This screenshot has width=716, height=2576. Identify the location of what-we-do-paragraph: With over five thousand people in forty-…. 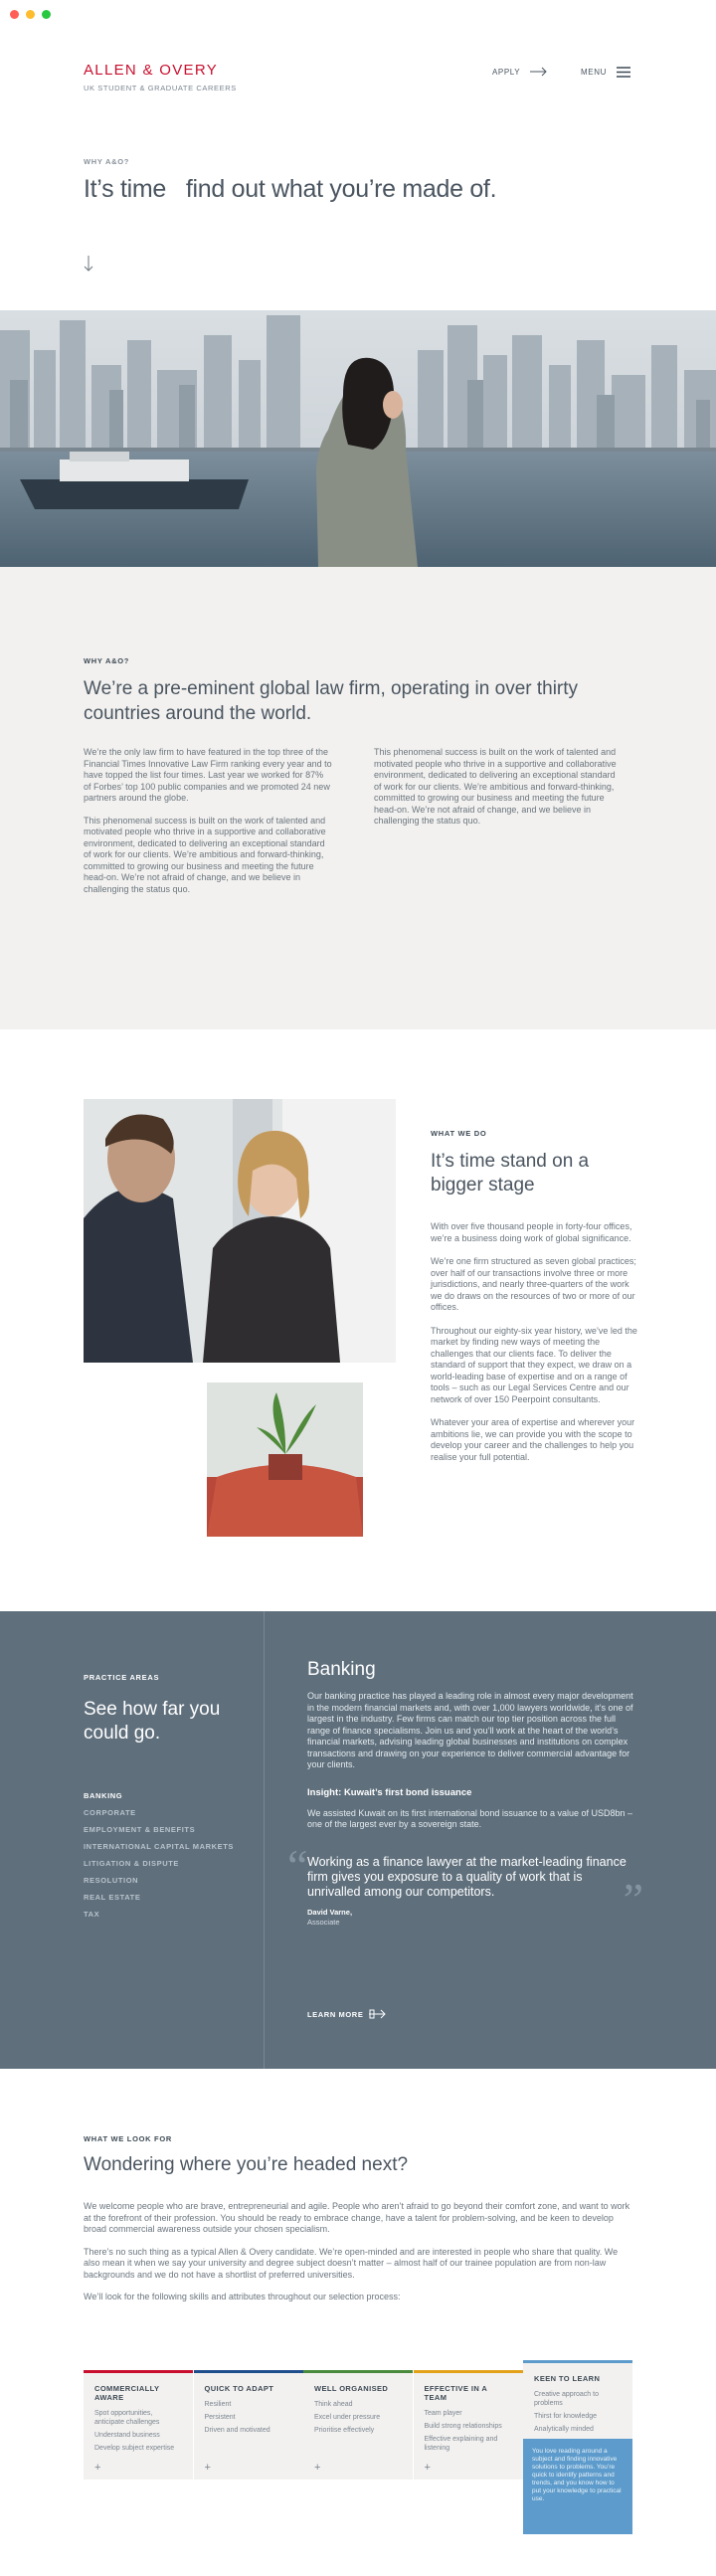
(531, 1232).